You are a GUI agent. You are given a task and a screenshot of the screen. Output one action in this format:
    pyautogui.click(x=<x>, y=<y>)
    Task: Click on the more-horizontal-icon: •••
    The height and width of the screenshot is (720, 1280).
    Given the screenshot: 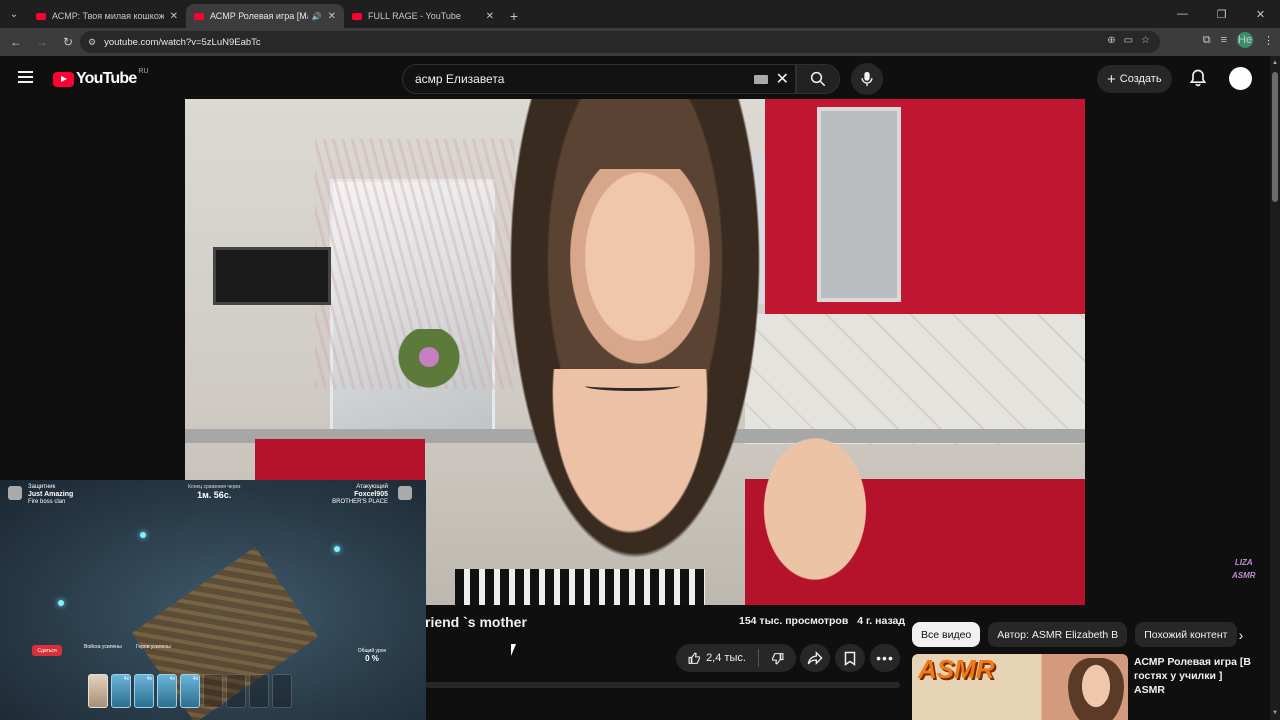 What is the action you would take?
    pyautogui.click(x=885, y=658)
    